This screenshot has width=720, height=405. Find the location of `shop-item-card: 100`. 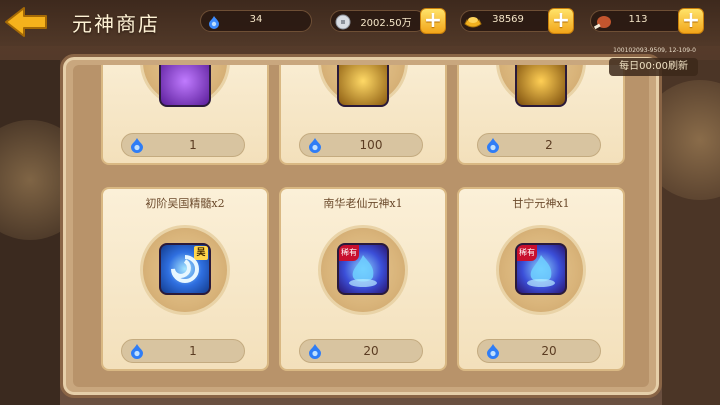

shop-item-card: 100 is located at coordinates (363, 115).